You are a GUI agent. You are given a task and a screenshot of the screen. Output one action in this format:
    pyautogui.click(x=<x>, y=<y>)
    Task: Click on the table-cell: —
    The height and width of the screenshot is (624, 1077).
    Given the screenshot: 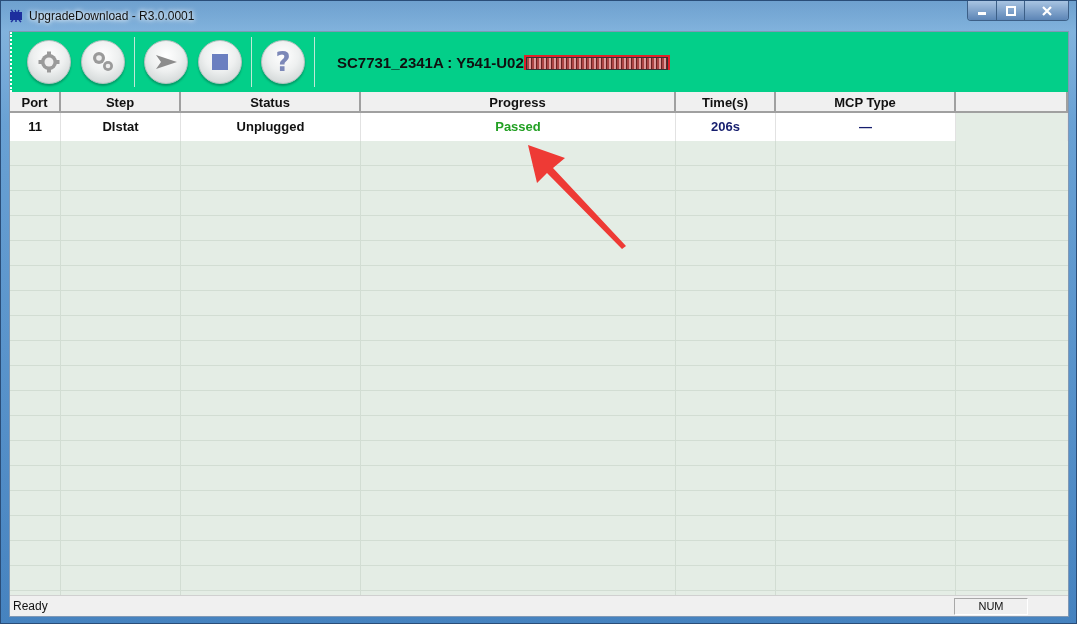 What is the action you would take?
    pyautogui.click(x=866, y=127)
    